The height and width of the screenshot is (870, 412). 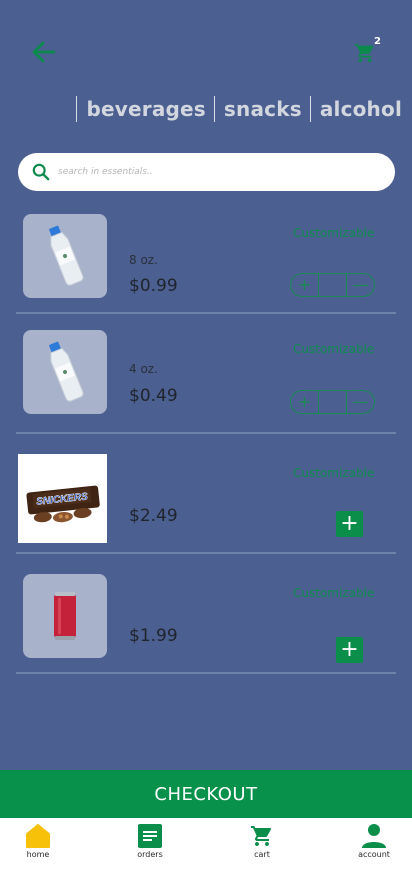 I want to click on nav-item-cart: cart, so click(x=262, y=844).